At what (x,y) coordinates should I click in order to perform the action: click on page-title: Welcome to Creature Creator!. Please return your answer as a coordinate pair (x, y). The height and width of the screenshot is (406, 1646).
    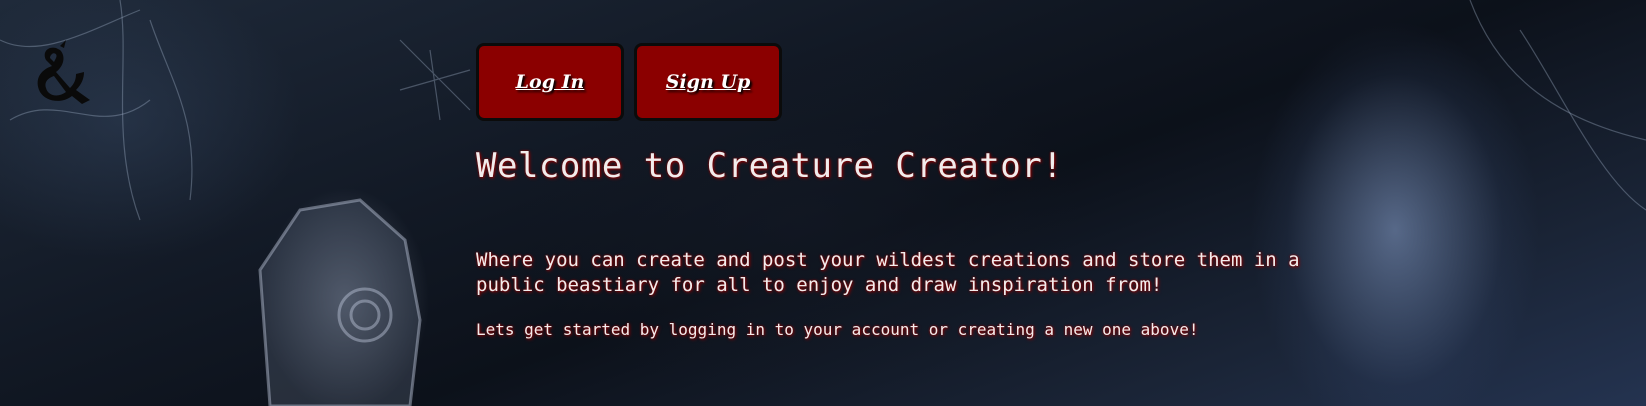
    Looking at the image, I should click on (770, 166).